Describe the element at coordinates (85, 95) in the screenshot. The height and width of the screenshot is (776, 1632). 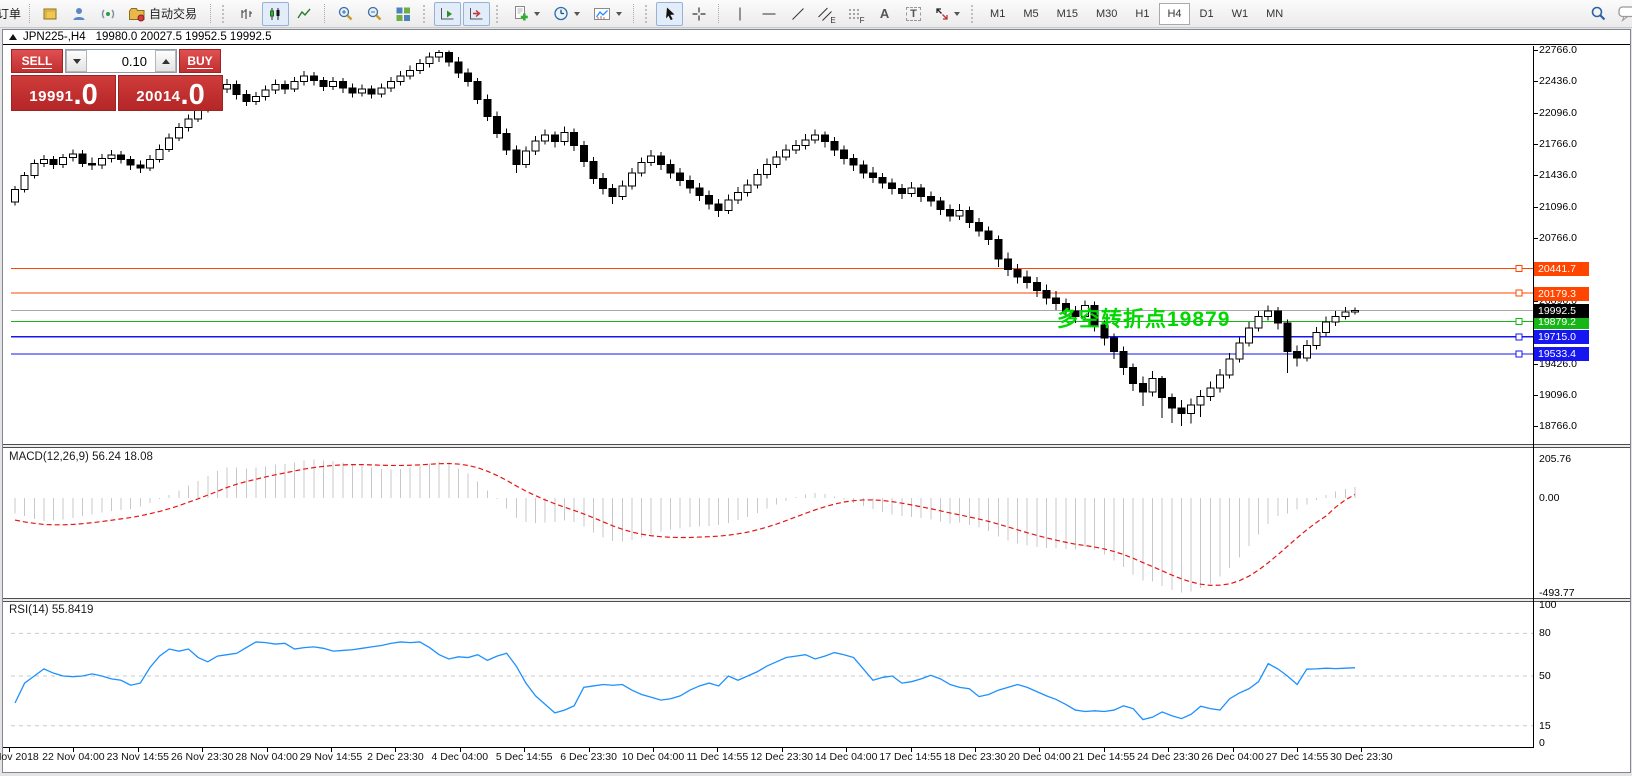
I see `sell-price-frac: .0` at that location.